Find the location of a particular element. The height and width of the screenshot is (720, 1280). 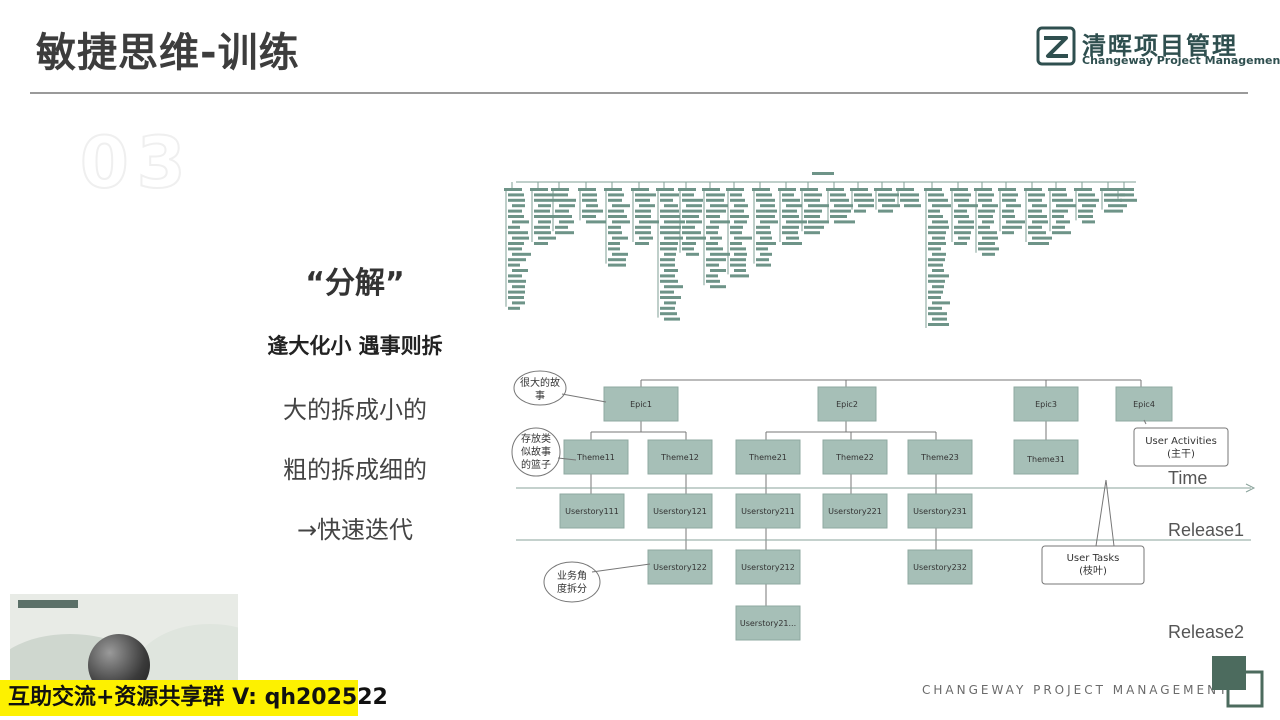

svg-text: 业务角 is located at coordinates (572, 575).